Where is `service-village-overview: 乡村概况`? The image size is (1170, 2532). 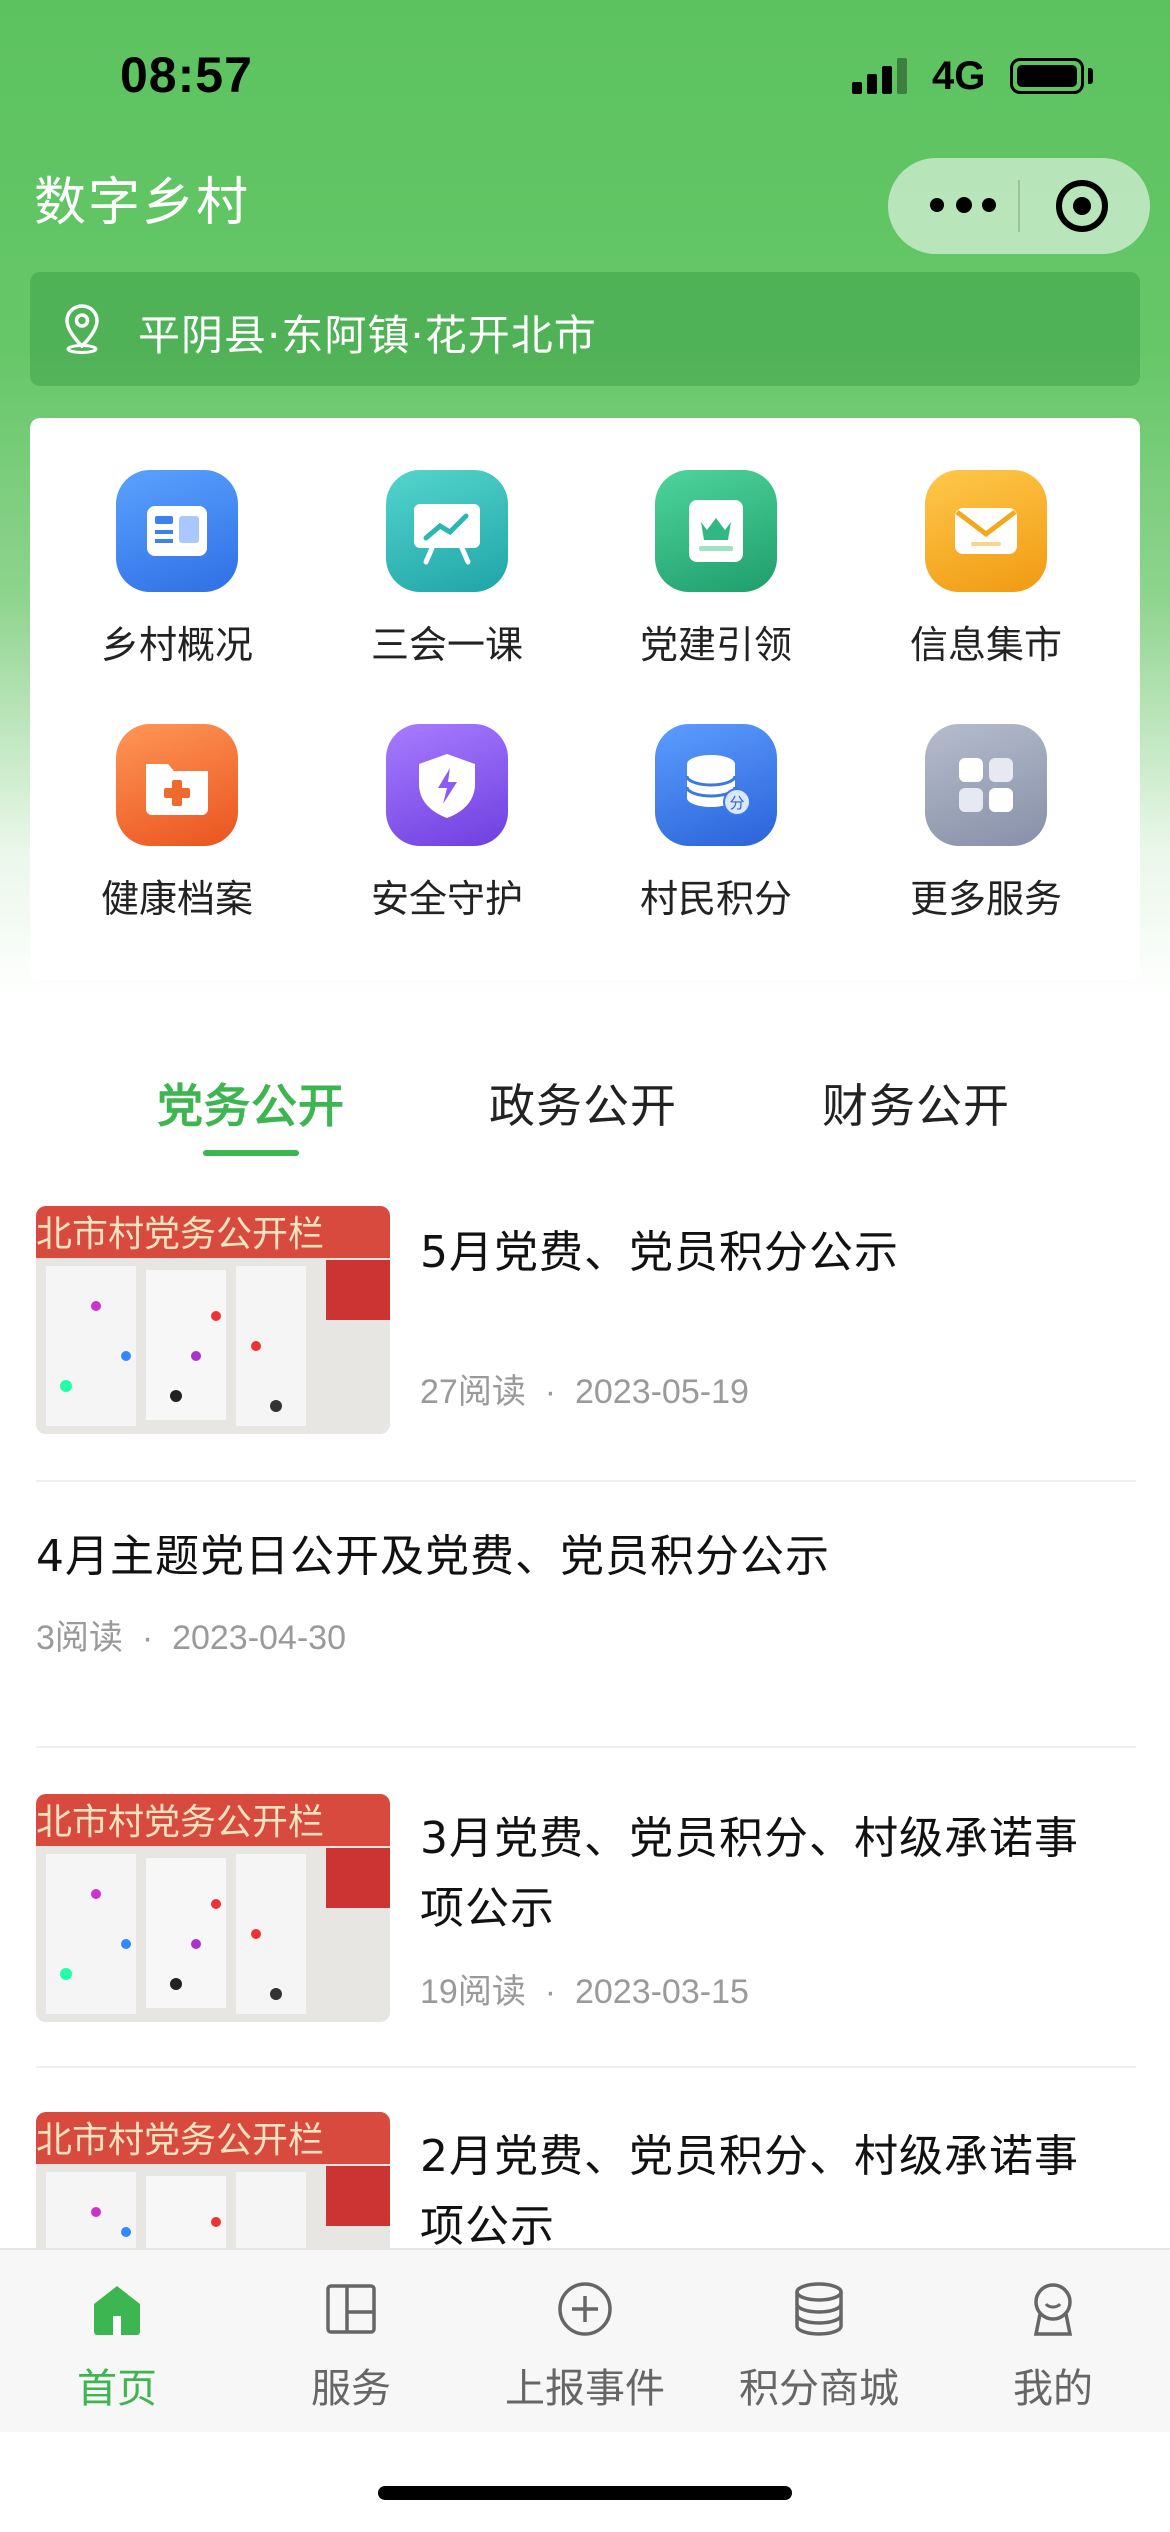 service-village-overview: 乡村概况 is located at coordinates (174, 542).